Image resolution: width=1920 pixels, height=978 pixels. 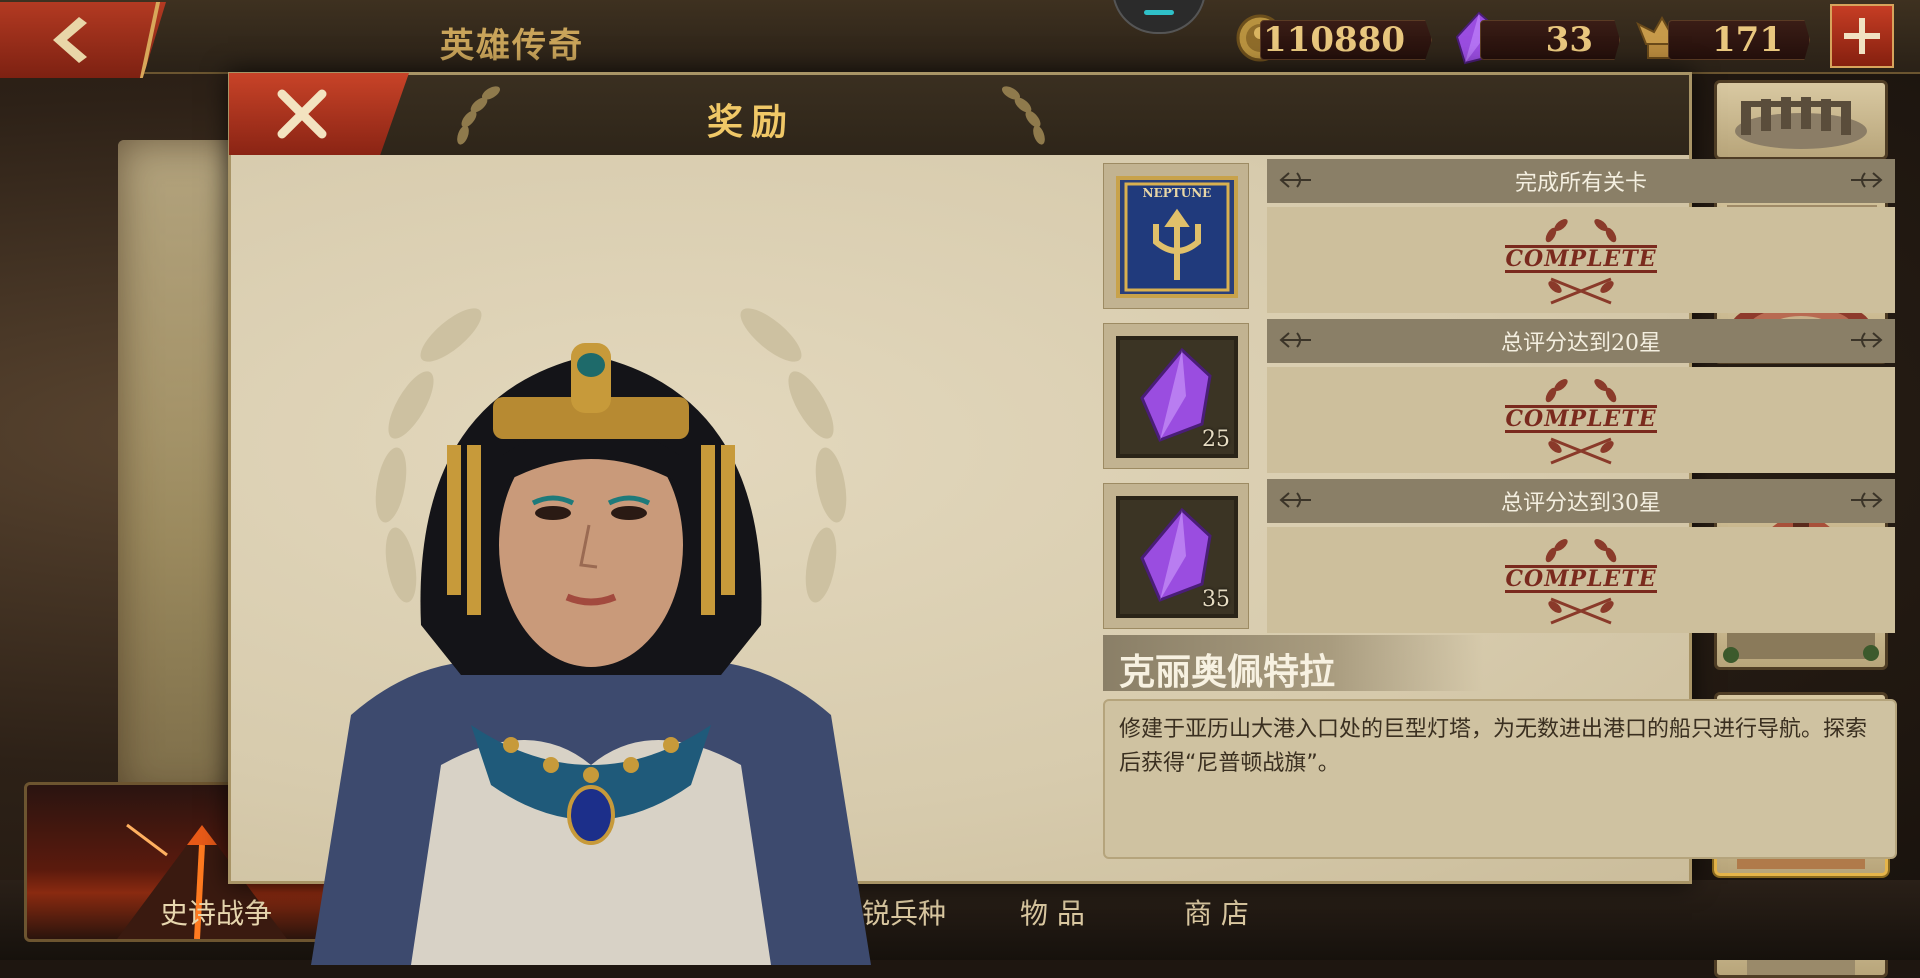 I want to click on purple-gem-icon: 35, so click(x=1177, y=557).